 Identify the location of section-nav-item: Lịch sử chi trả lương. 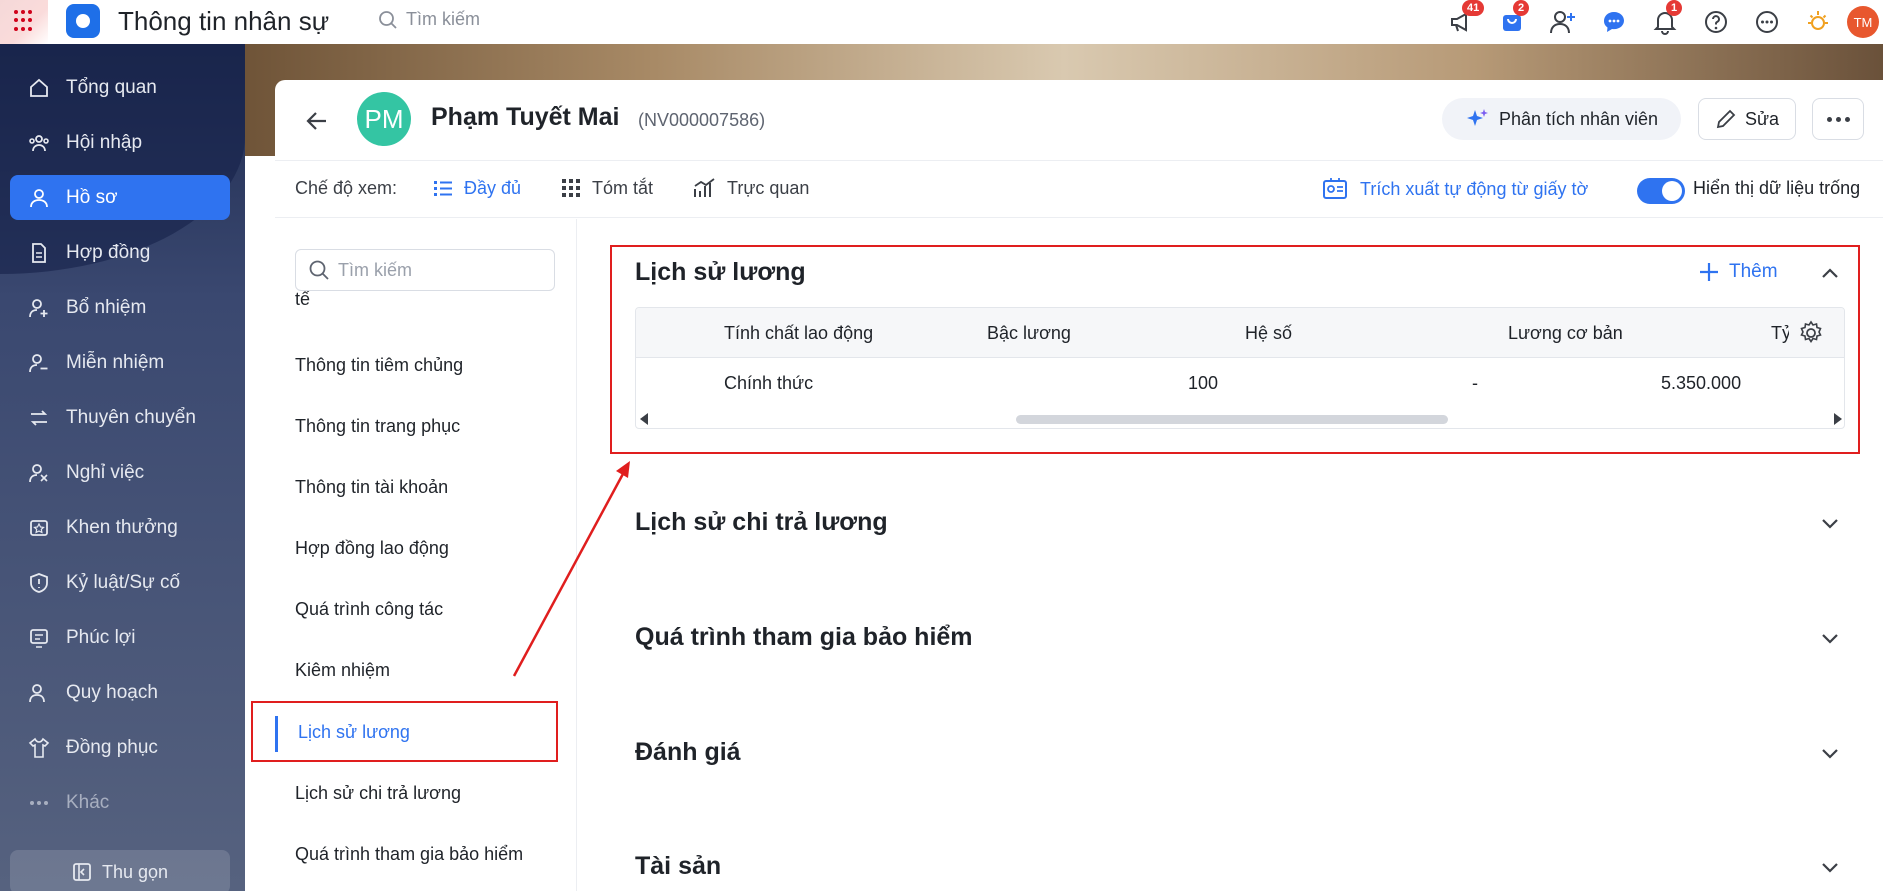
(378, 793).